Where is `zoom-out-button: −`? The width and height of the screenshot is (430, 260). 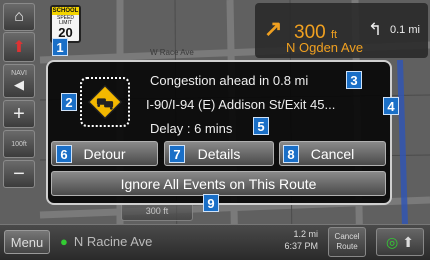 zoom-out-button: − is located at coordinates (19, 174).